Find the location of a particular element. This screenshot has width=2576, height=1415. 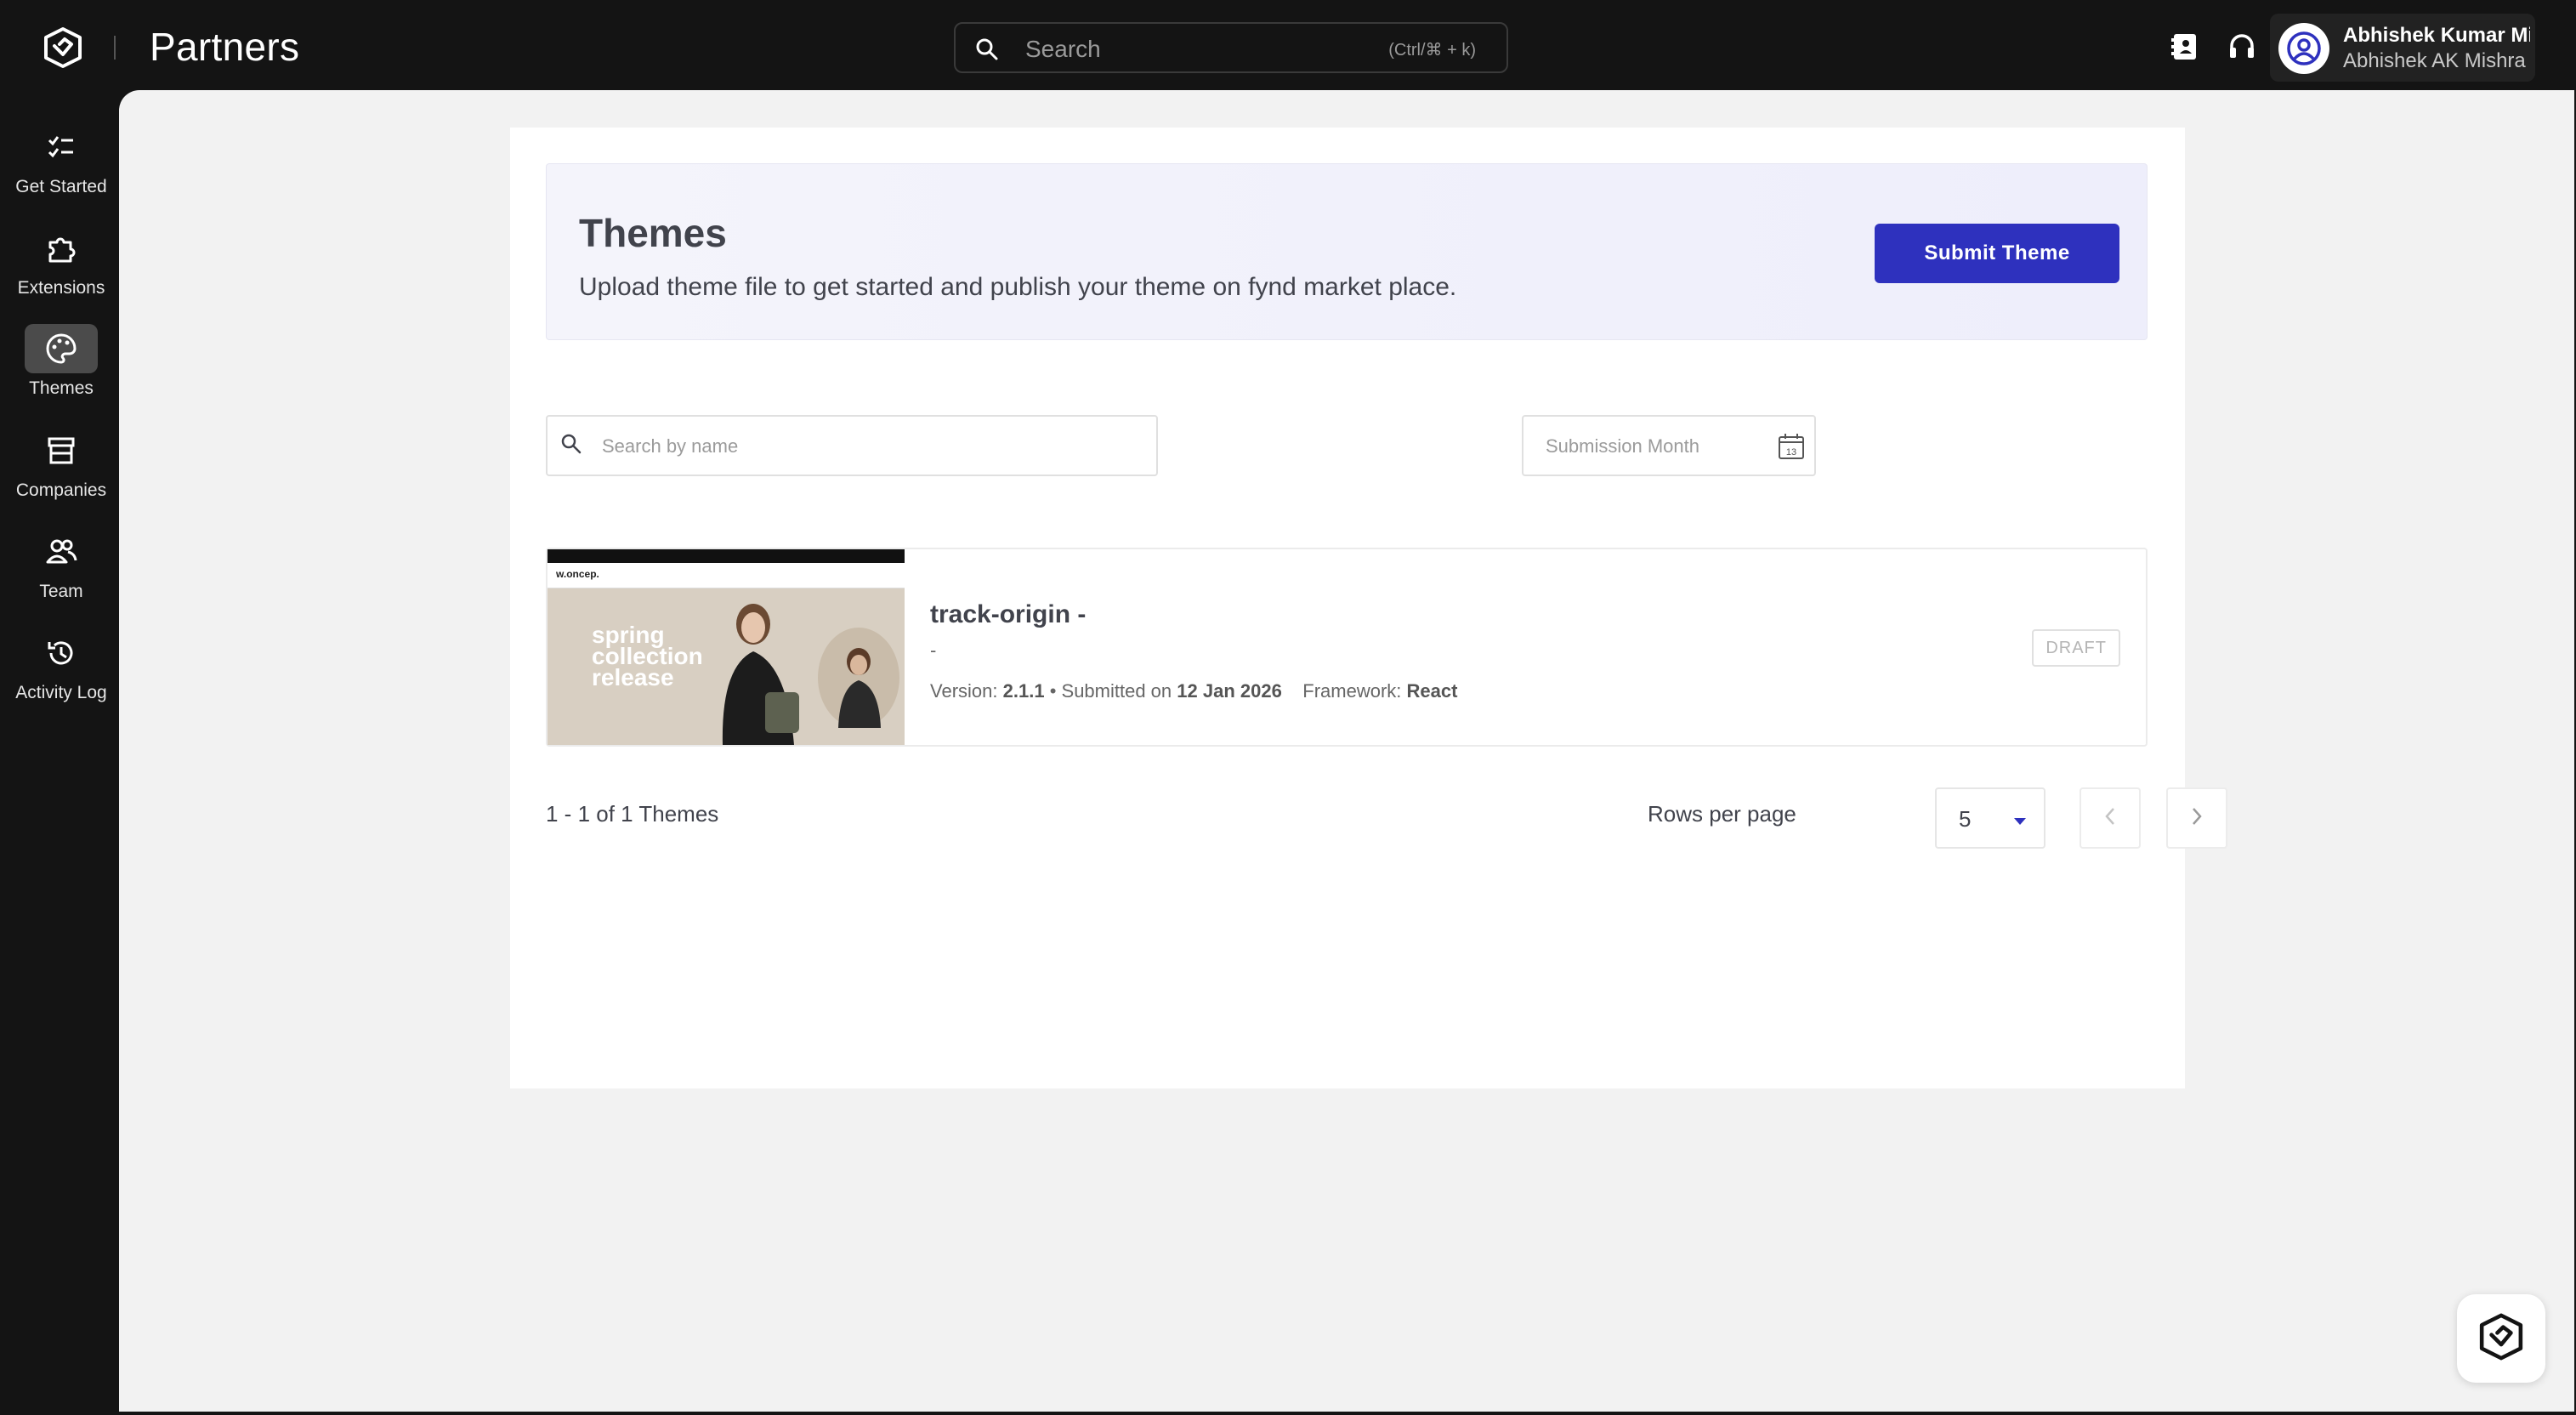

brand-title: Partners is located at coordinates (225, 47).